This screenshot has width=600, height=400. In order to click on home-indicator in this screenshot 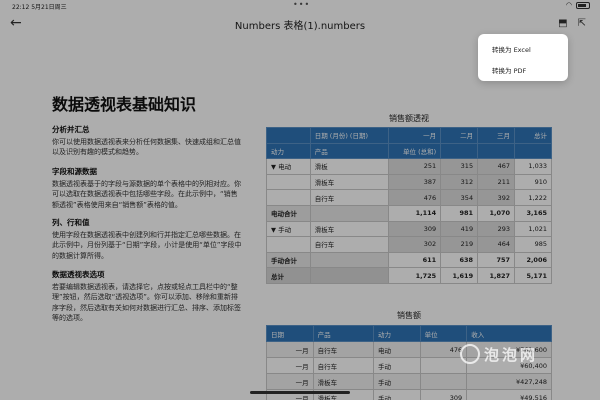, I will do `click(300, 392)`.